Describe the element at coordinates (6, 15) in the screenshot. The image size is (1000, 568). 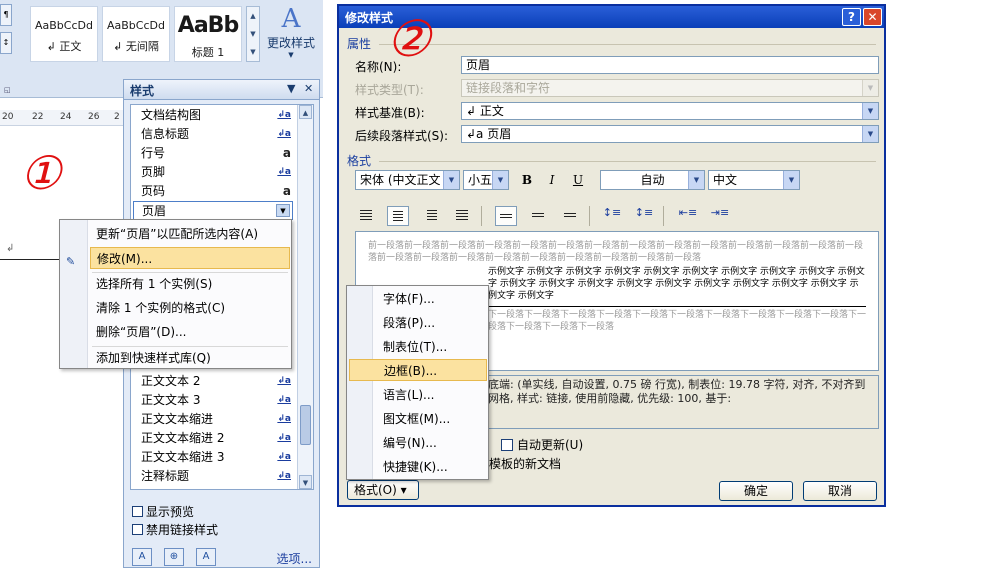
I see `paragraph-mark-button: ¶` at that location.